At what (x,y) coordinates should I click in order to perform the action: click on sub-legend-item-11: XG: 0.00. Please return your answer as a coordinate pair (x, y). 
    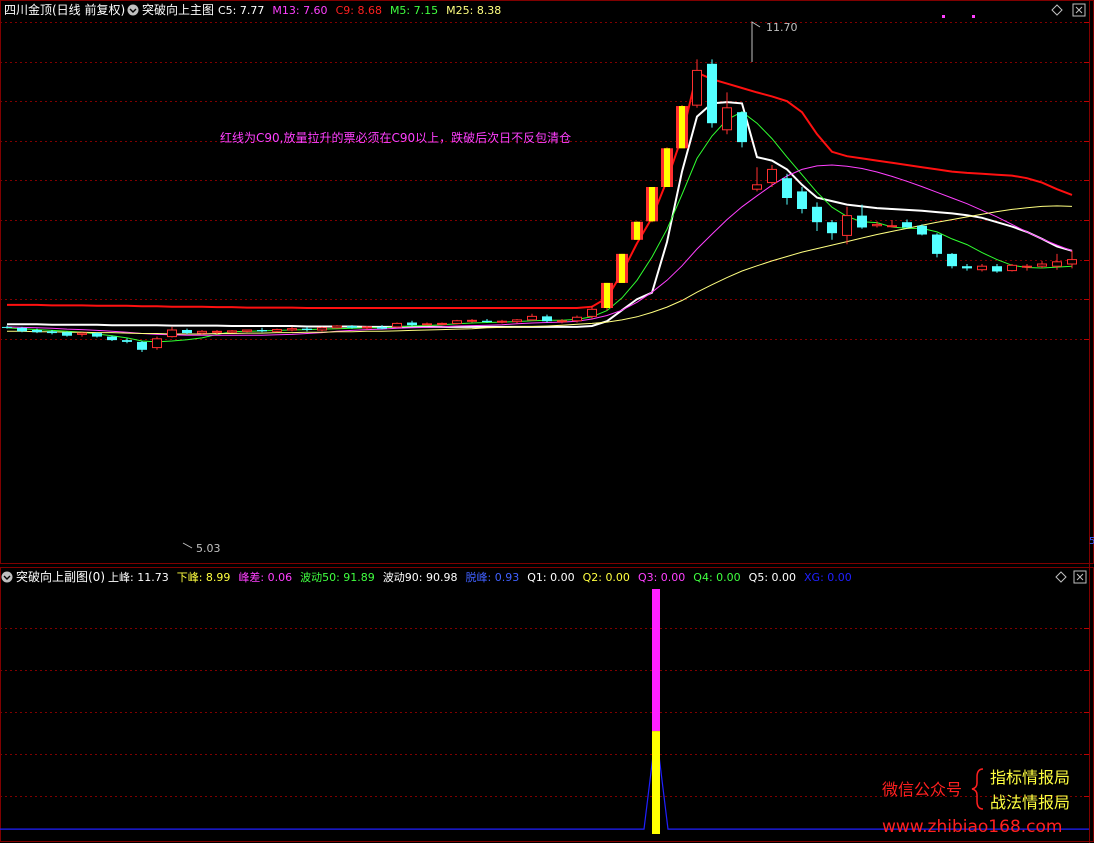
    Looking at the image, I should click on (828, 577).